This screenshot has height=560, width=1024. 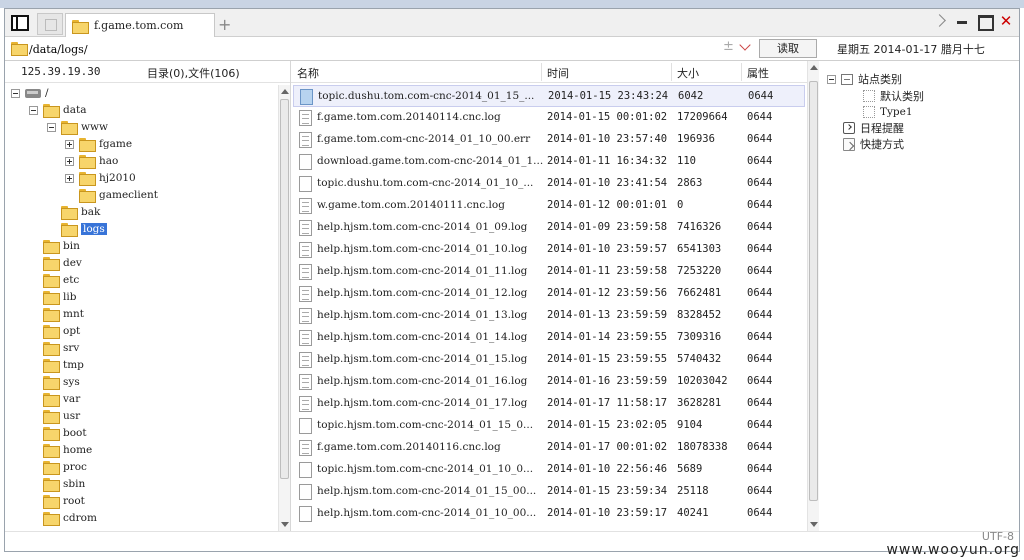 What do you see at coordinates (962, 21) in the screenshot?
I see `minimize-button` at bounding box center [962, 21].